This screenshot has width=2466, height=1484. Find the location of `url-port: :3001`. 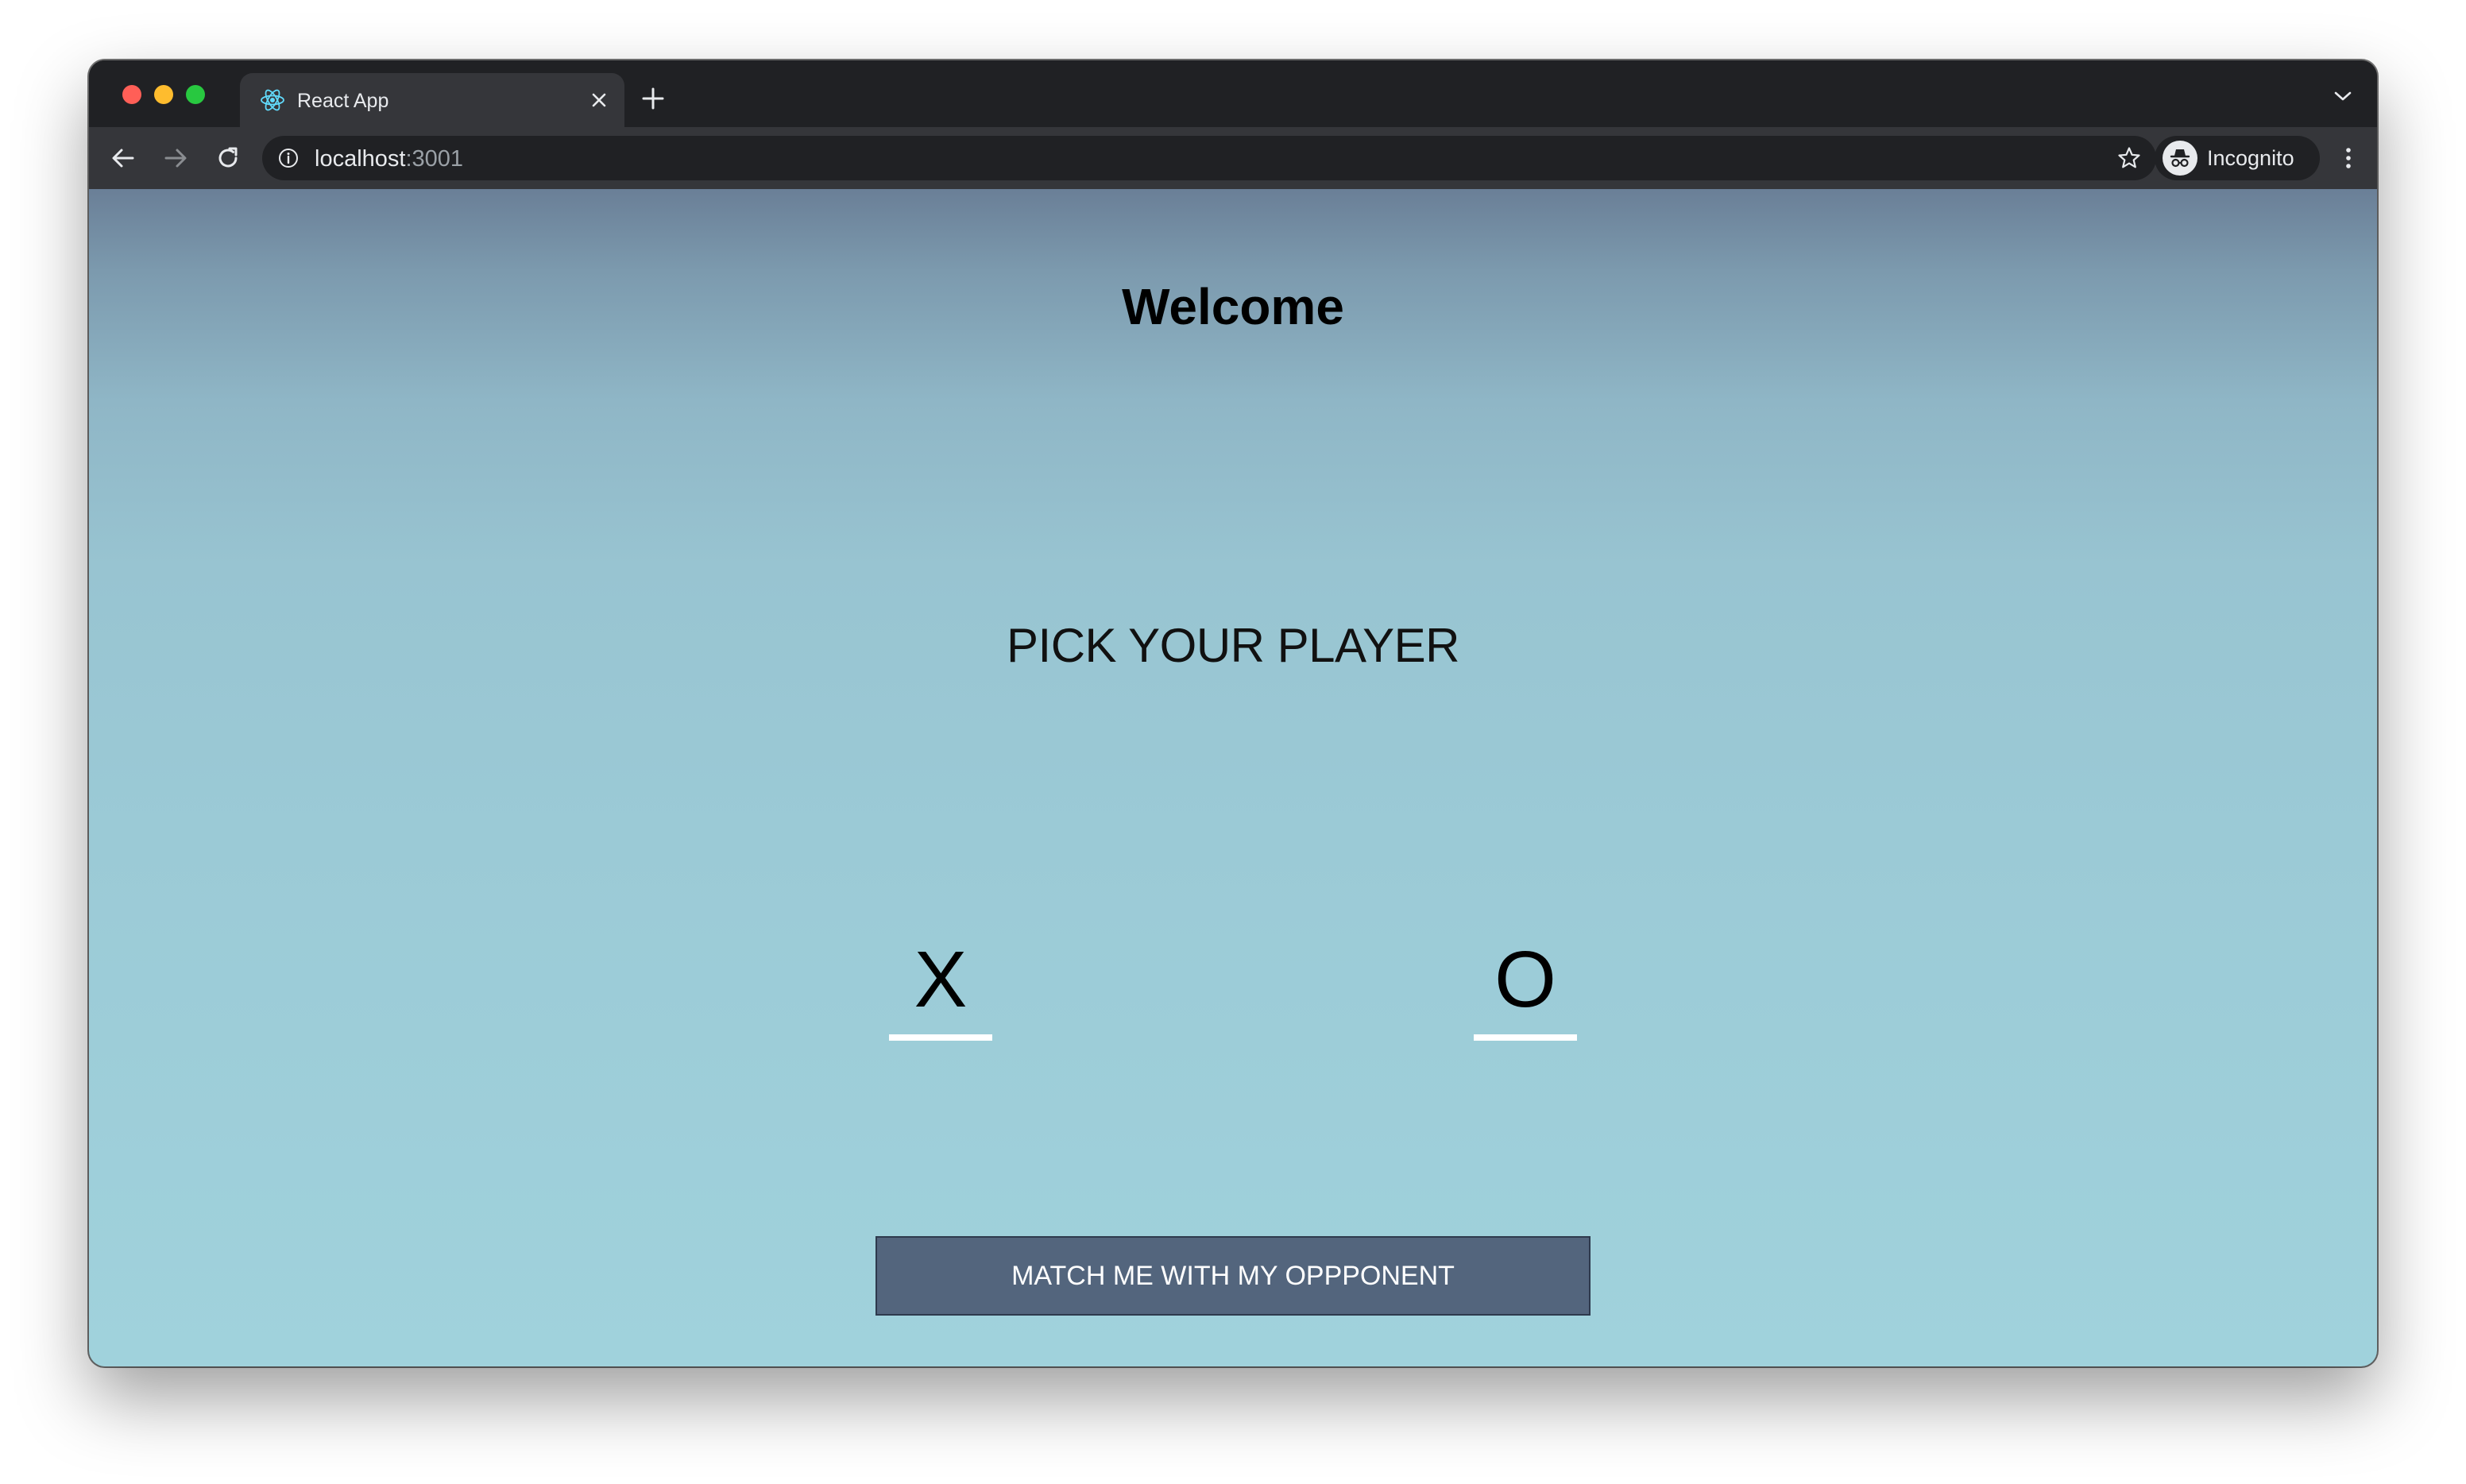

url-port: :3001 is located at coordinates (434, 159).